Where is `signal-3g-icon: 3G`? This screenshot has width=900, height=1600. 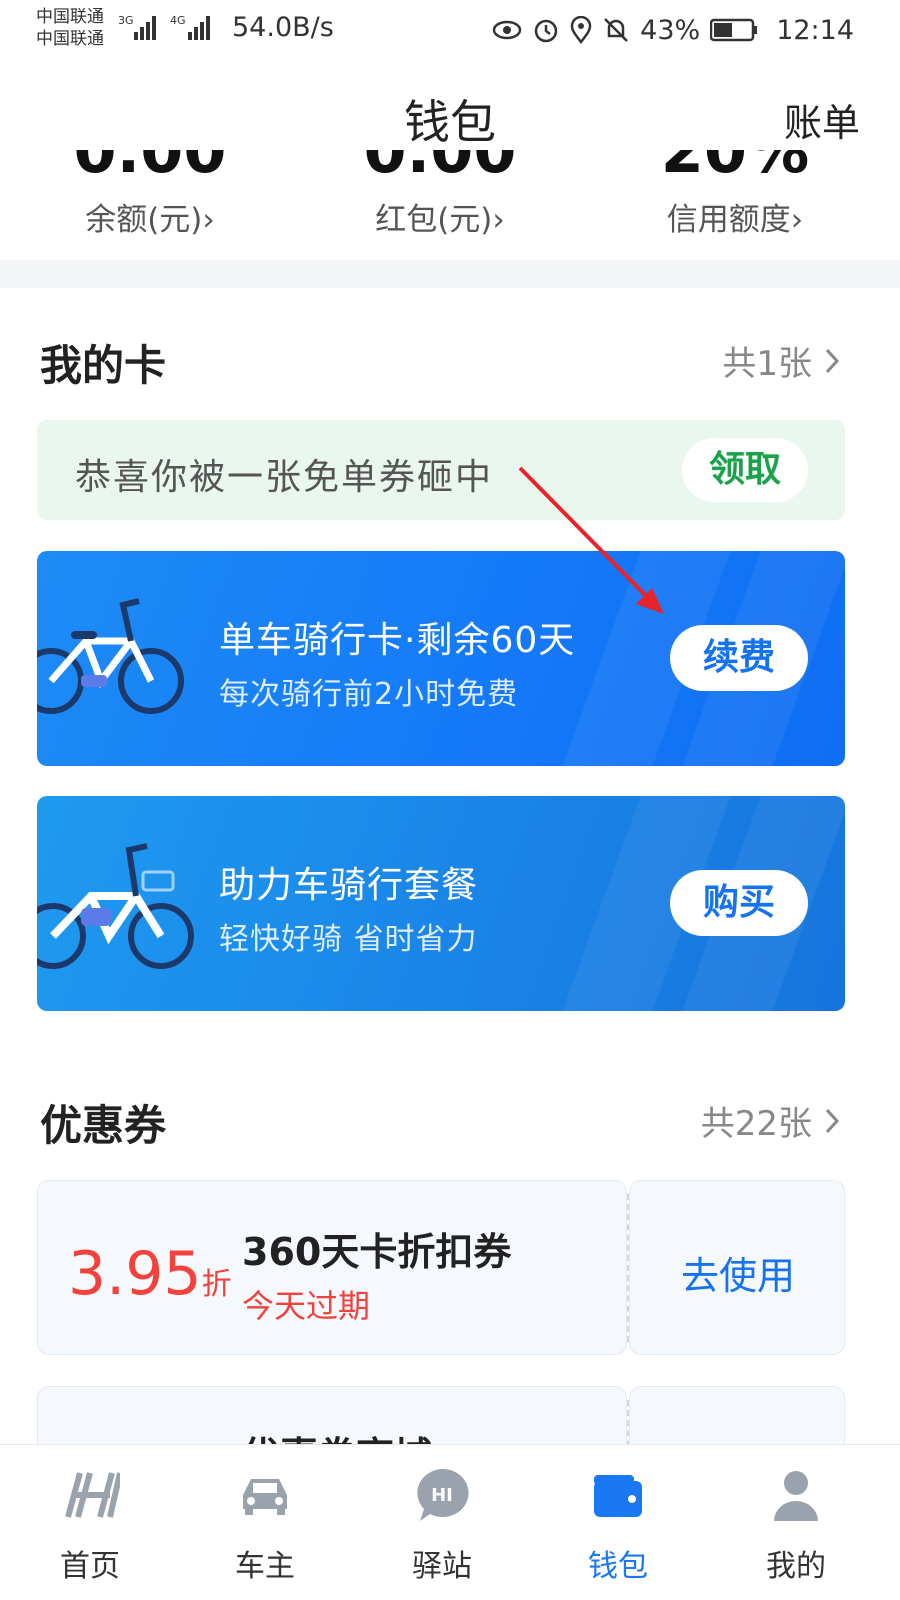 signal-3g-icon: 3G is located at coordinates (137, 27).